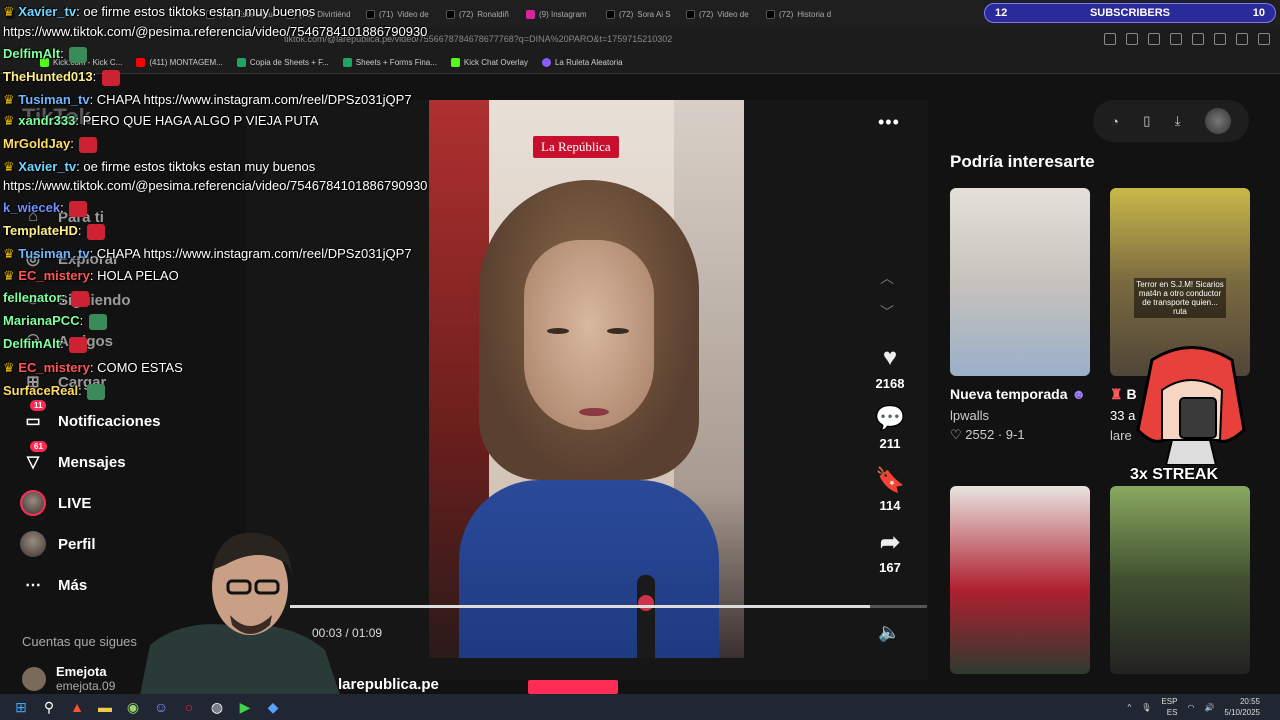  What do you see at coordinates (217, 707) in the screenshot?
I see `obs-icon: ◍` at bounding box center [217, 707].